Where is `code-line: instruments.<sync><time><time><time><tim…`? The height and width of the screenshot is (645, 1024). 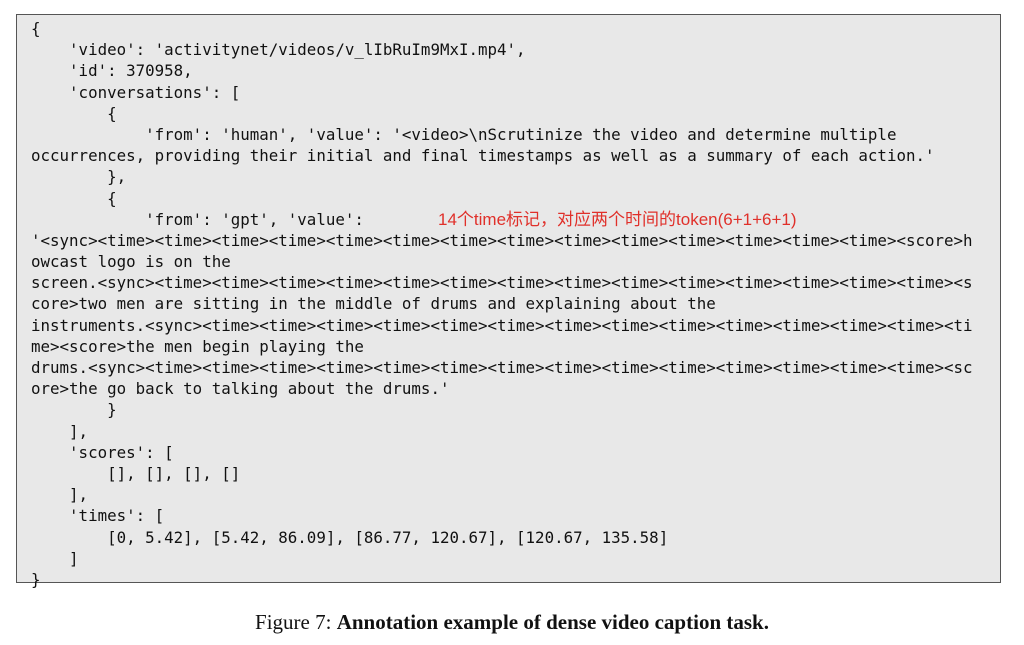 code-line: instruments.<sync><time><time><time><tim… is located at coordinates (502, 325).